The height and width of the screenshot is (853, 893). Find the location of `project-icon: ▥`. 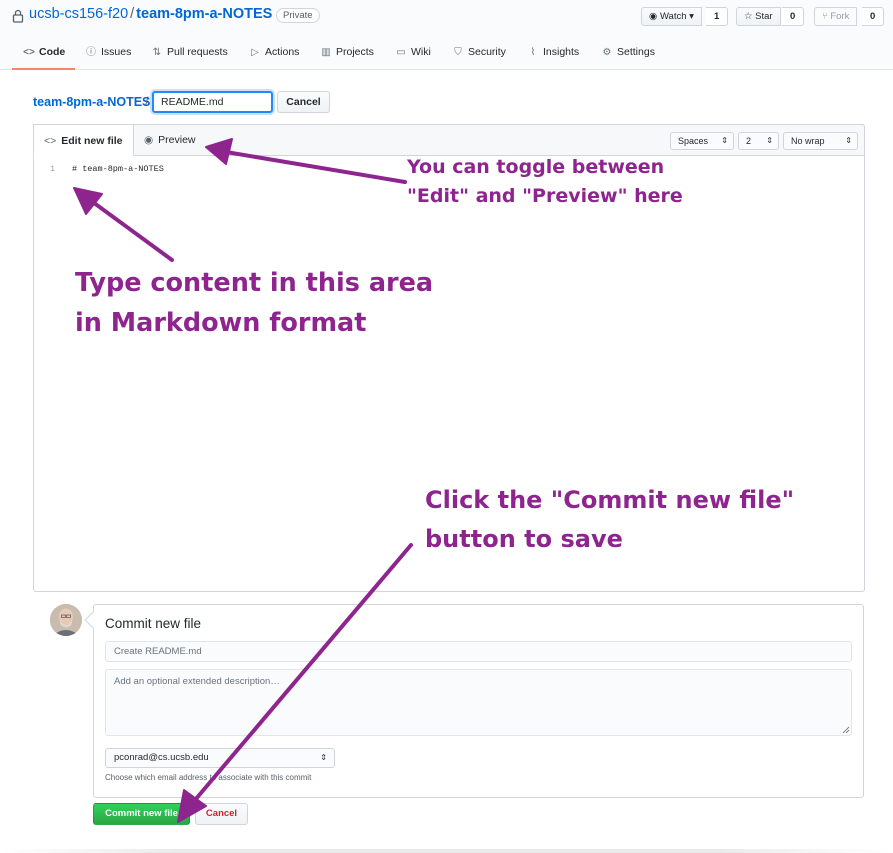

project-icon: ▥ is located at coordinates (326, 52).